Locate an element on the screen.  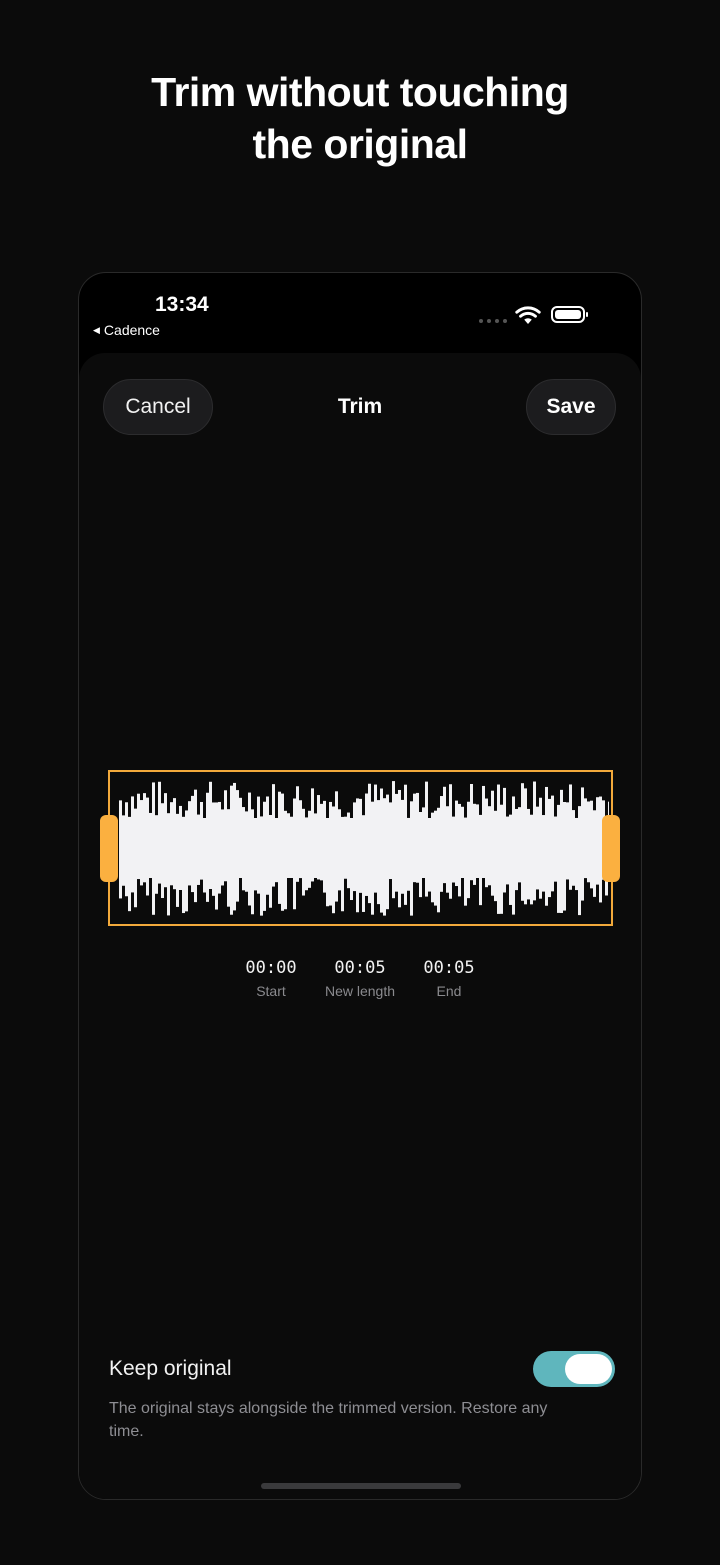
home-indicator is located at coordinates (361, 1486).